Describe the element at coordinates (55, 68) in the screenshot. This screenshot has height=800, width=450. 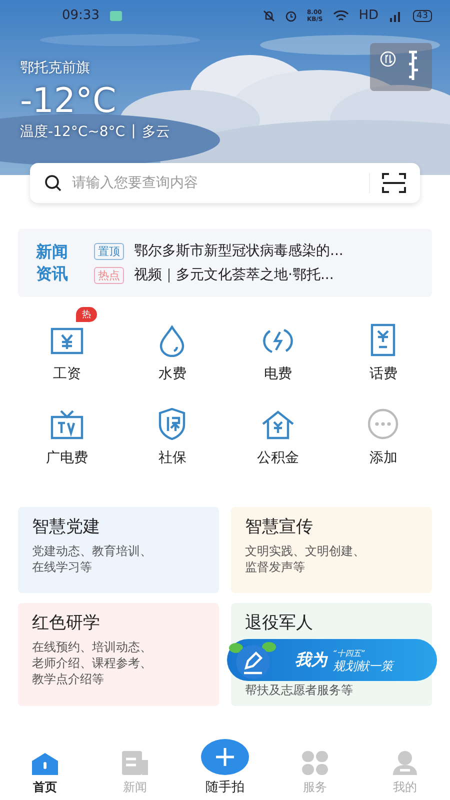
I see `city-name: 鄂托克前旗` at that location.